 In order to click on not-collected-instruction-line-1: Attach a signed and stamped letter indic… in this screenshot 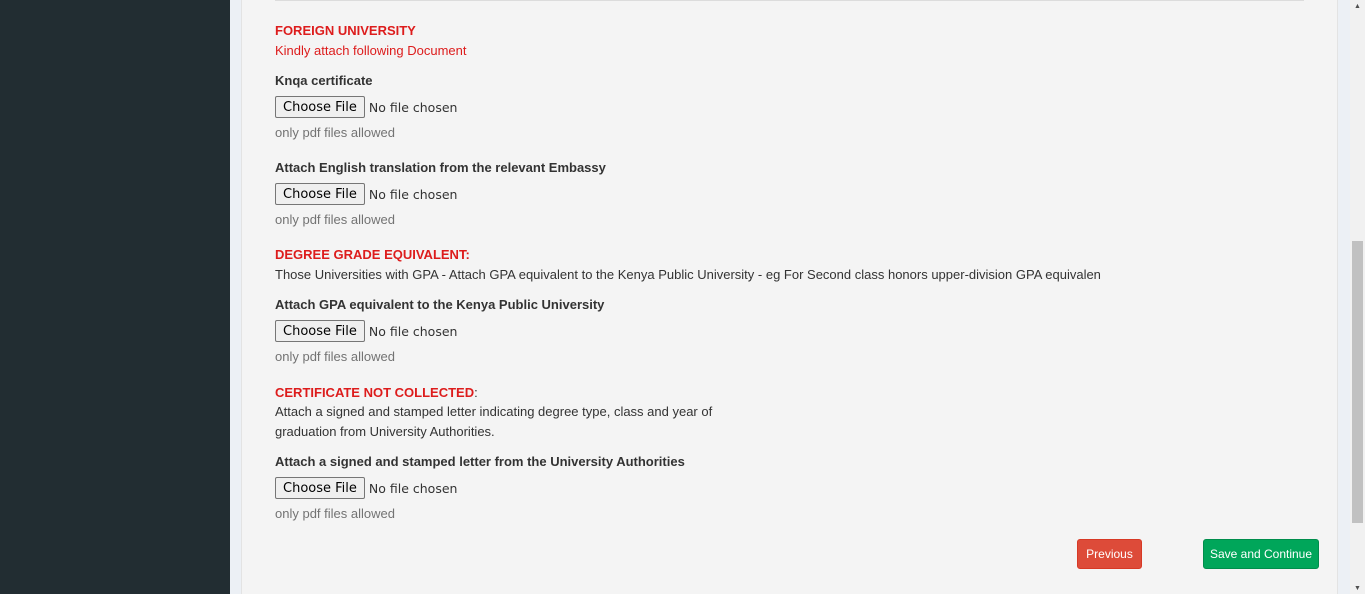, I will do `click(494, 411)`.